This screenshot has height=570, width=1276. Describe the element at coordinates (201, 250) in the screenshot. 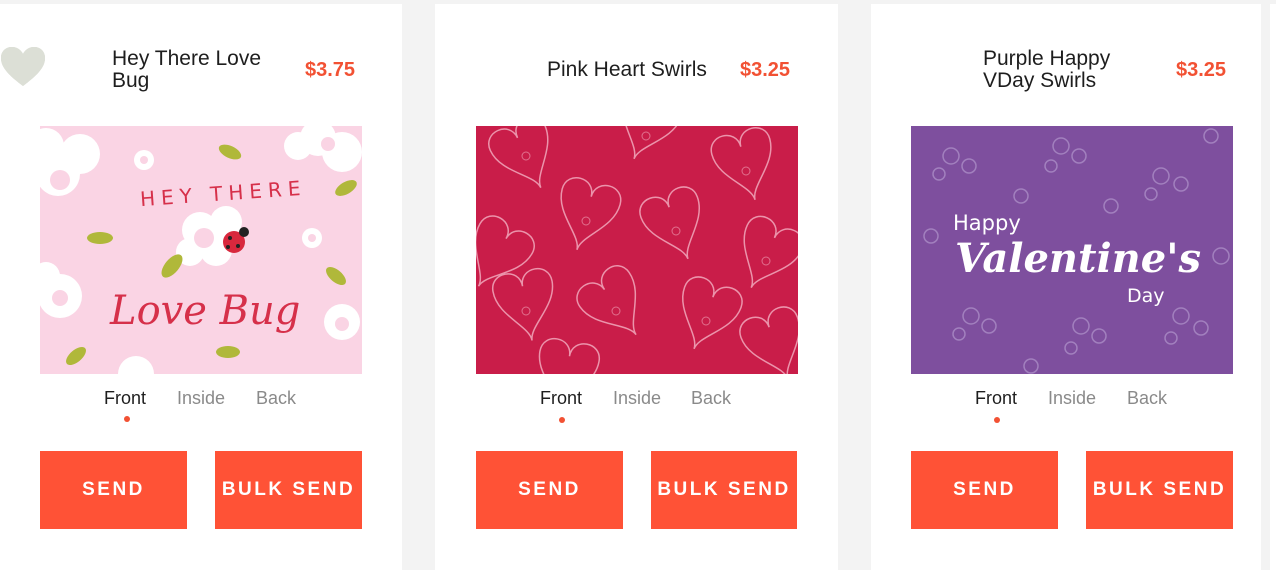

I see `card-image-front: HEY THERE Love Bug` at that location.